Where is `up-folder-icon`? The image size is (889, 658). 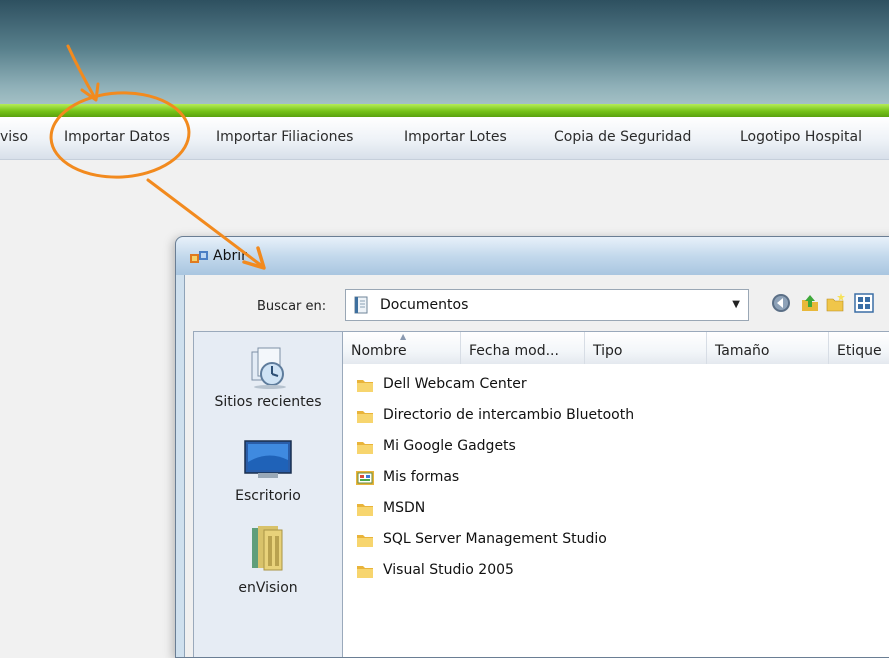 up-folder-icon is located at coordinates (810, 303).